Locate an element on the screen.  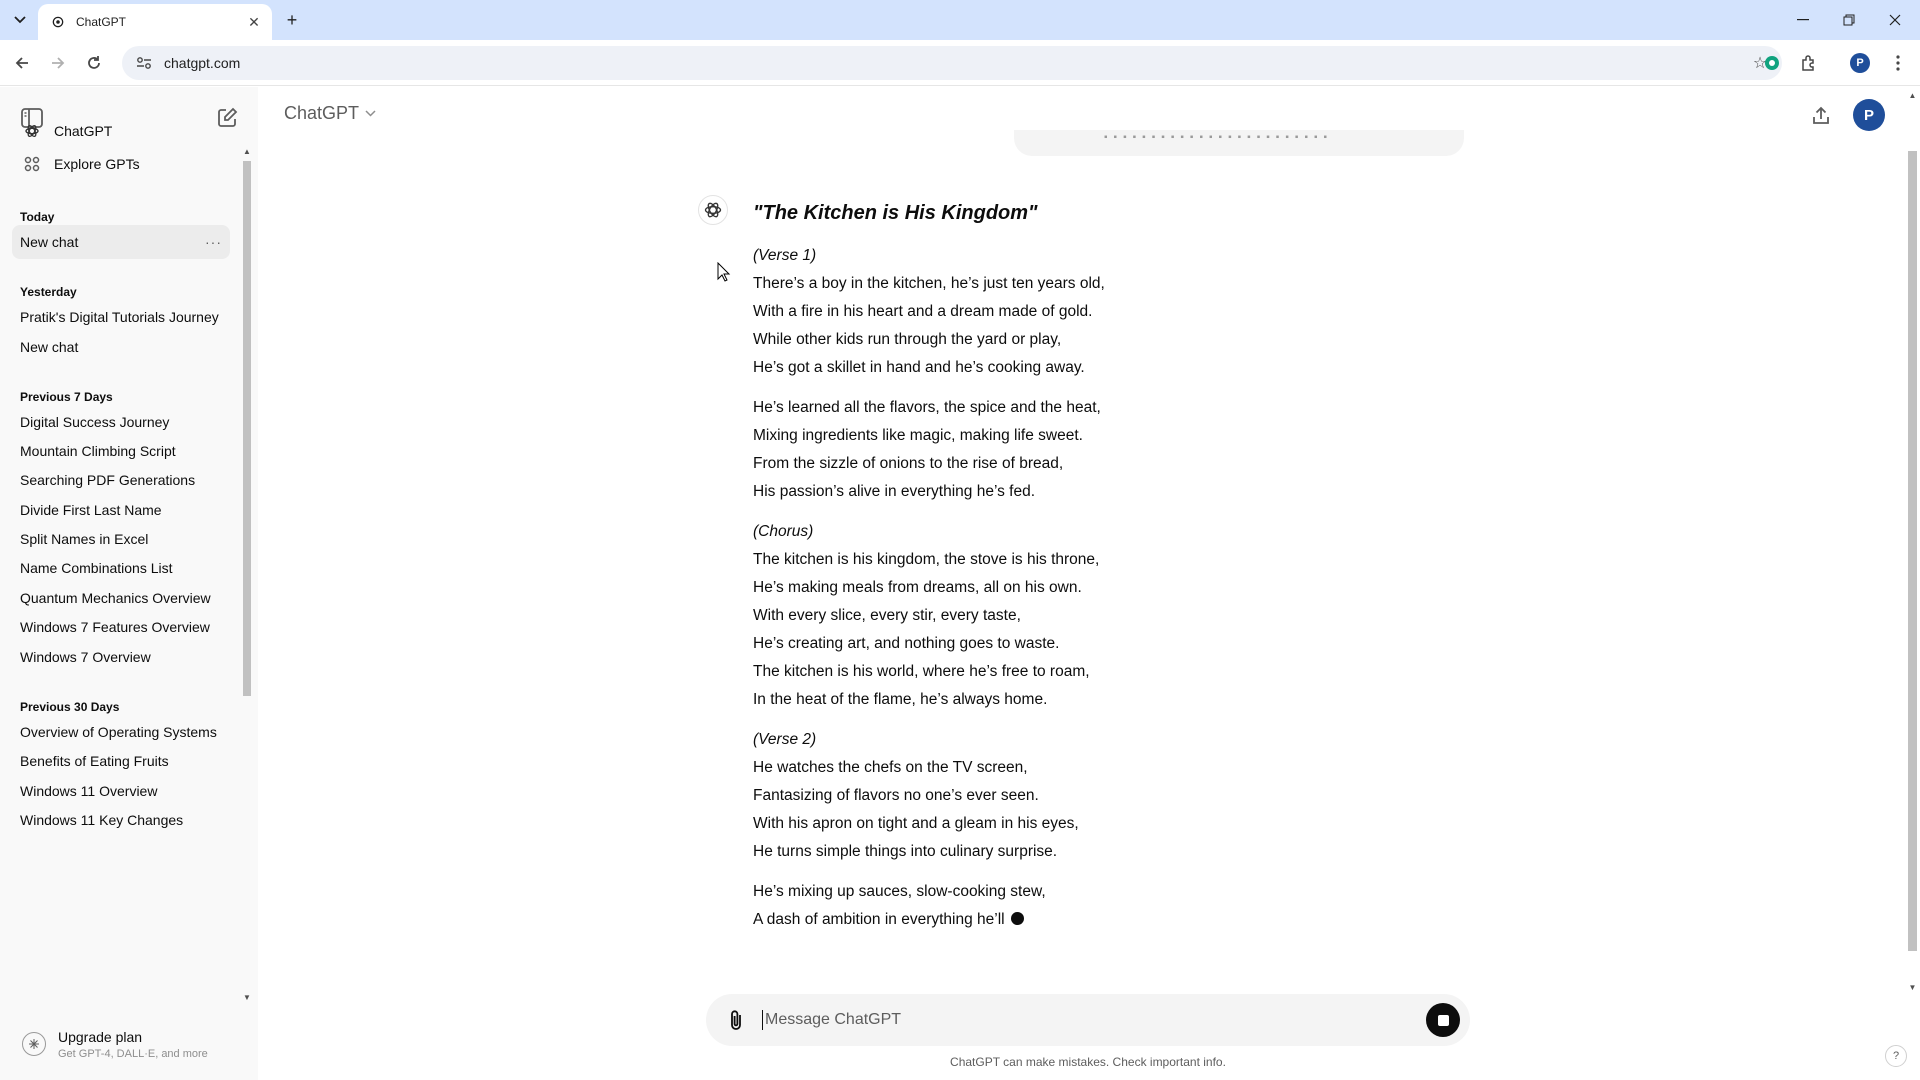
forward-arrow-icon is located at coordinates (58, 63).